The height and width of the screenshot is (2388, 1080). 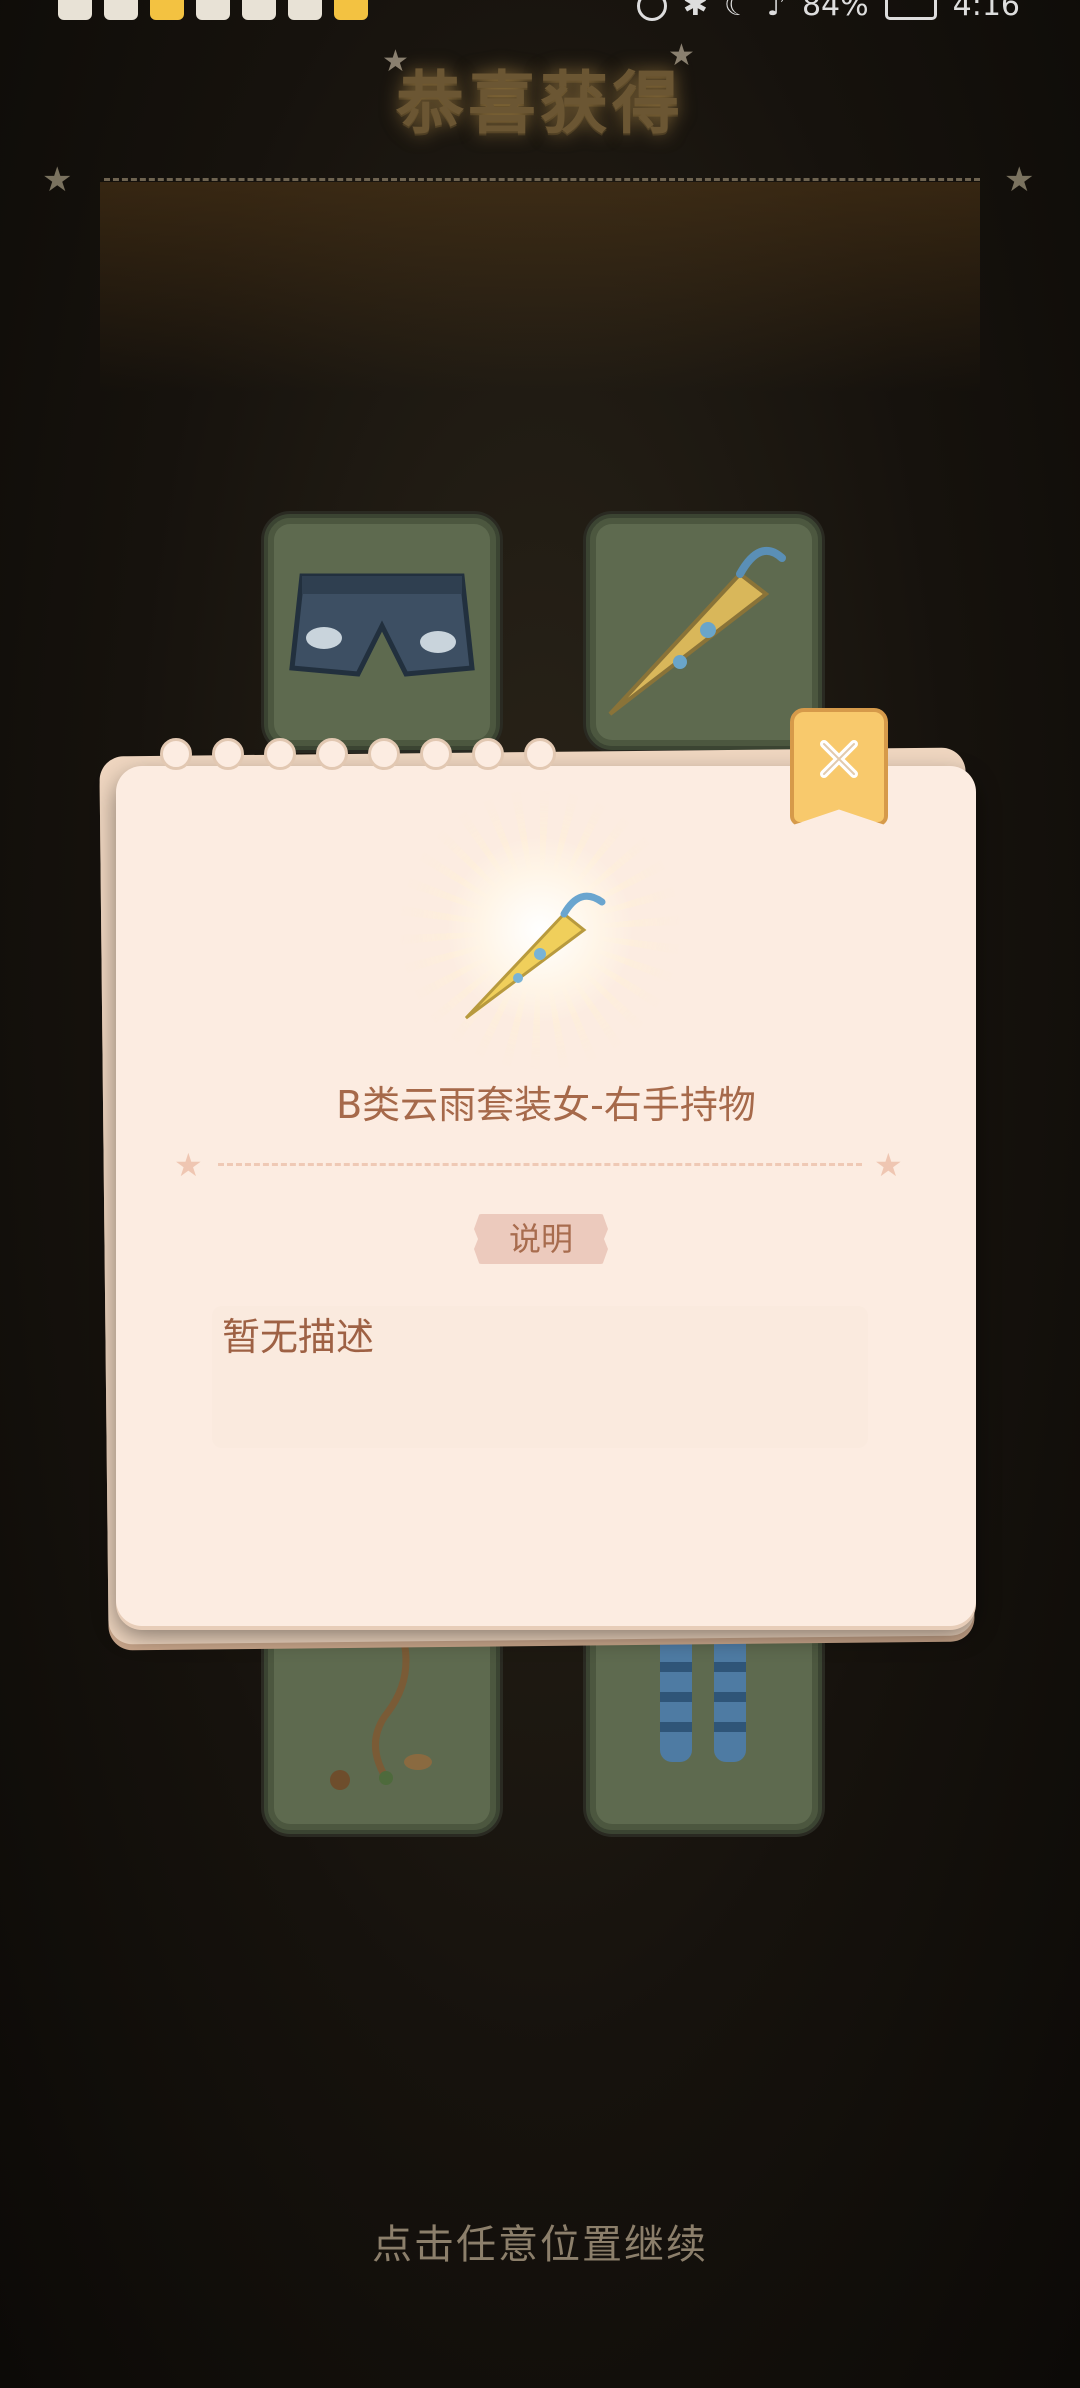 I want to click on app-icon, so click(x=213, y=10).